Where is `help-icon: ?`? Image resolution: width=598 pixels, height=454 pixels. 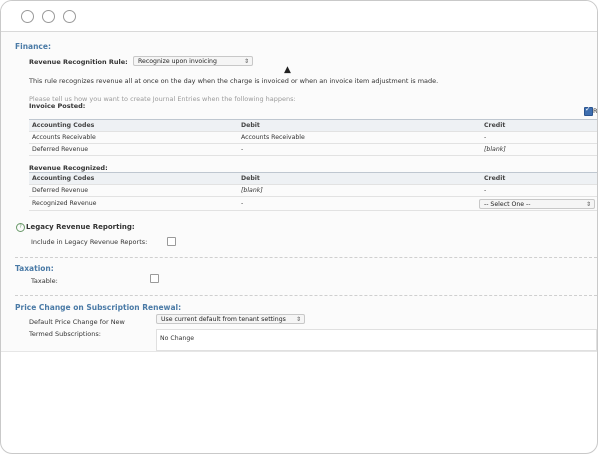 help-icon: ? is located at coordinates (20, 227).